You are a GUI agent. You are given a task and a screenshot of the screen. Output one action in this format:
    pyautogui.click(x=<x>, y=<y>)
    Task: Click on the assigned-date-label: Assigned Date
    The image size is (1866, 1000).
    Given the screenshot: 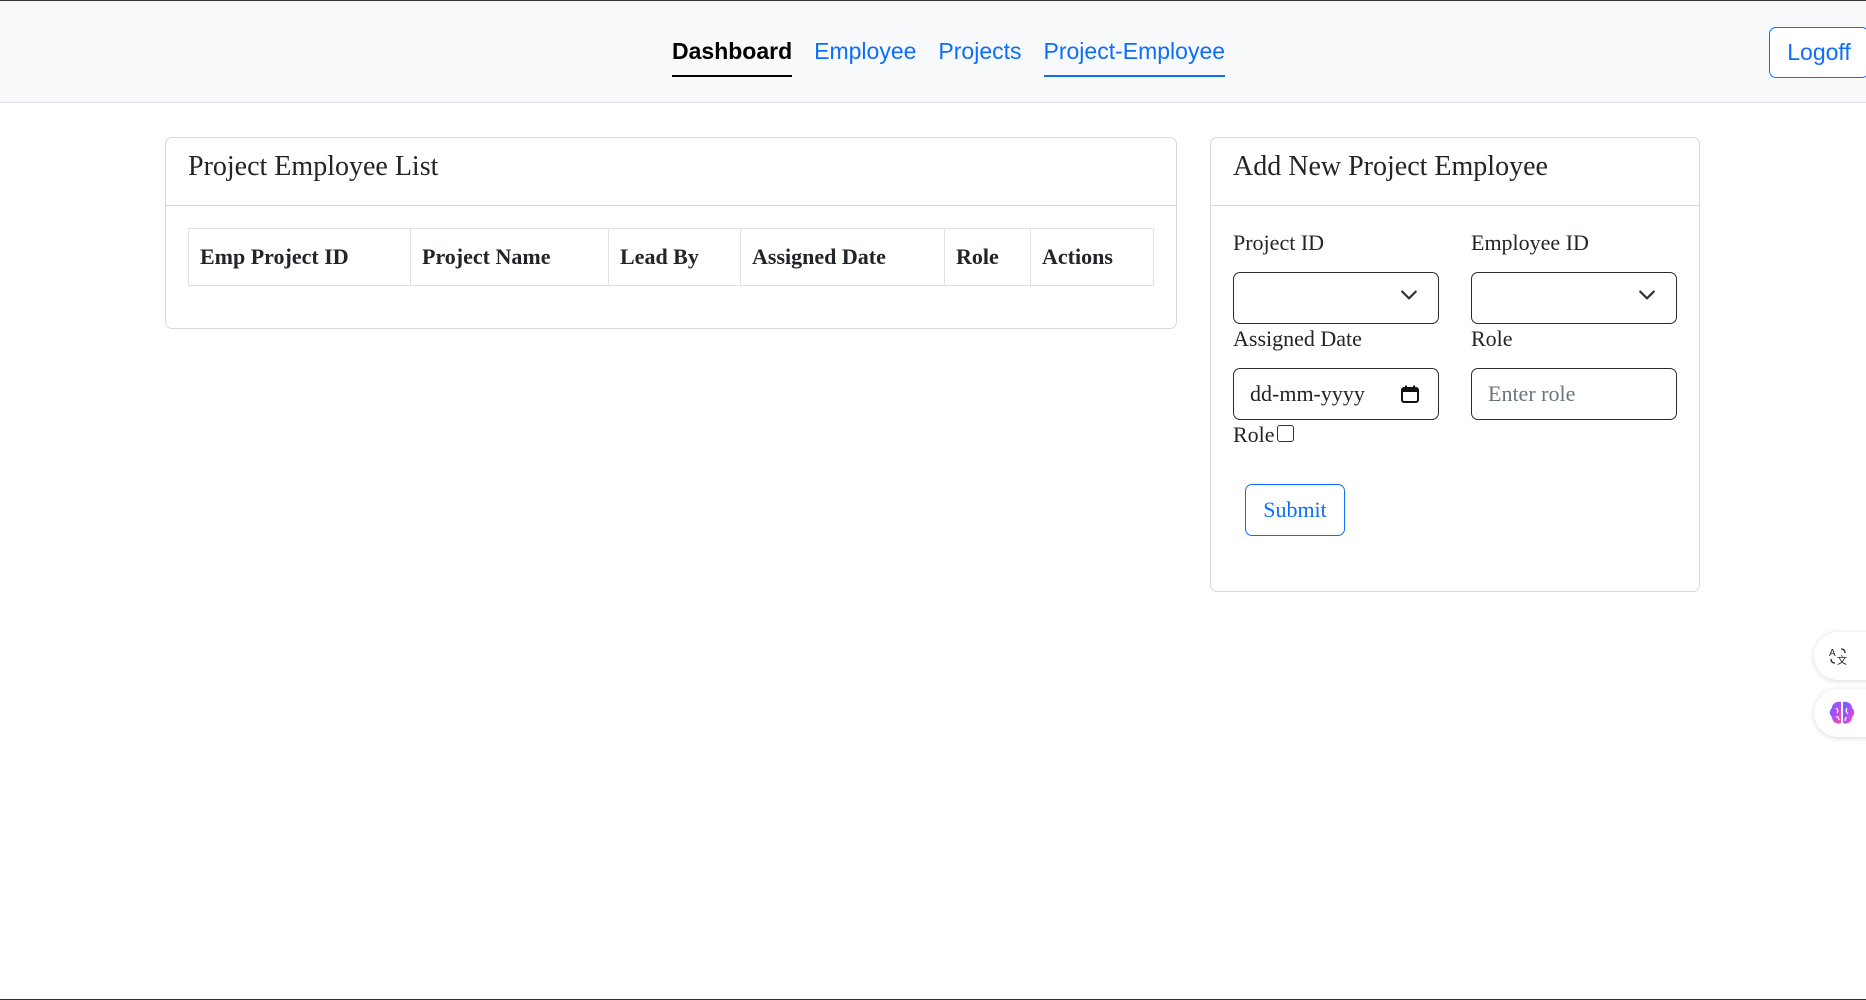 What is the action you would take?
    pyautogui.click(x=1297, y=338)
    